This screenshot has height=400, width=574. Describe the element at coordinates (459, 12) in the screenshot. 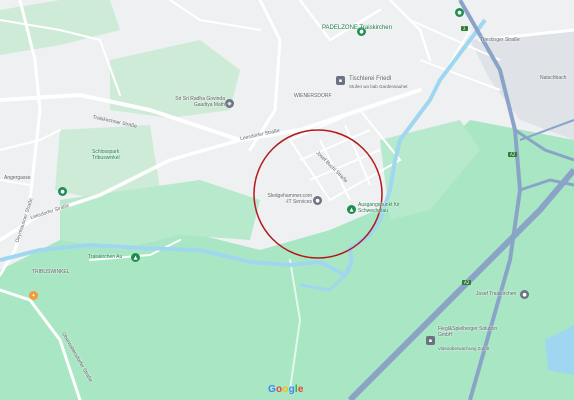

I see `park-pin-icon: ●` at that location.